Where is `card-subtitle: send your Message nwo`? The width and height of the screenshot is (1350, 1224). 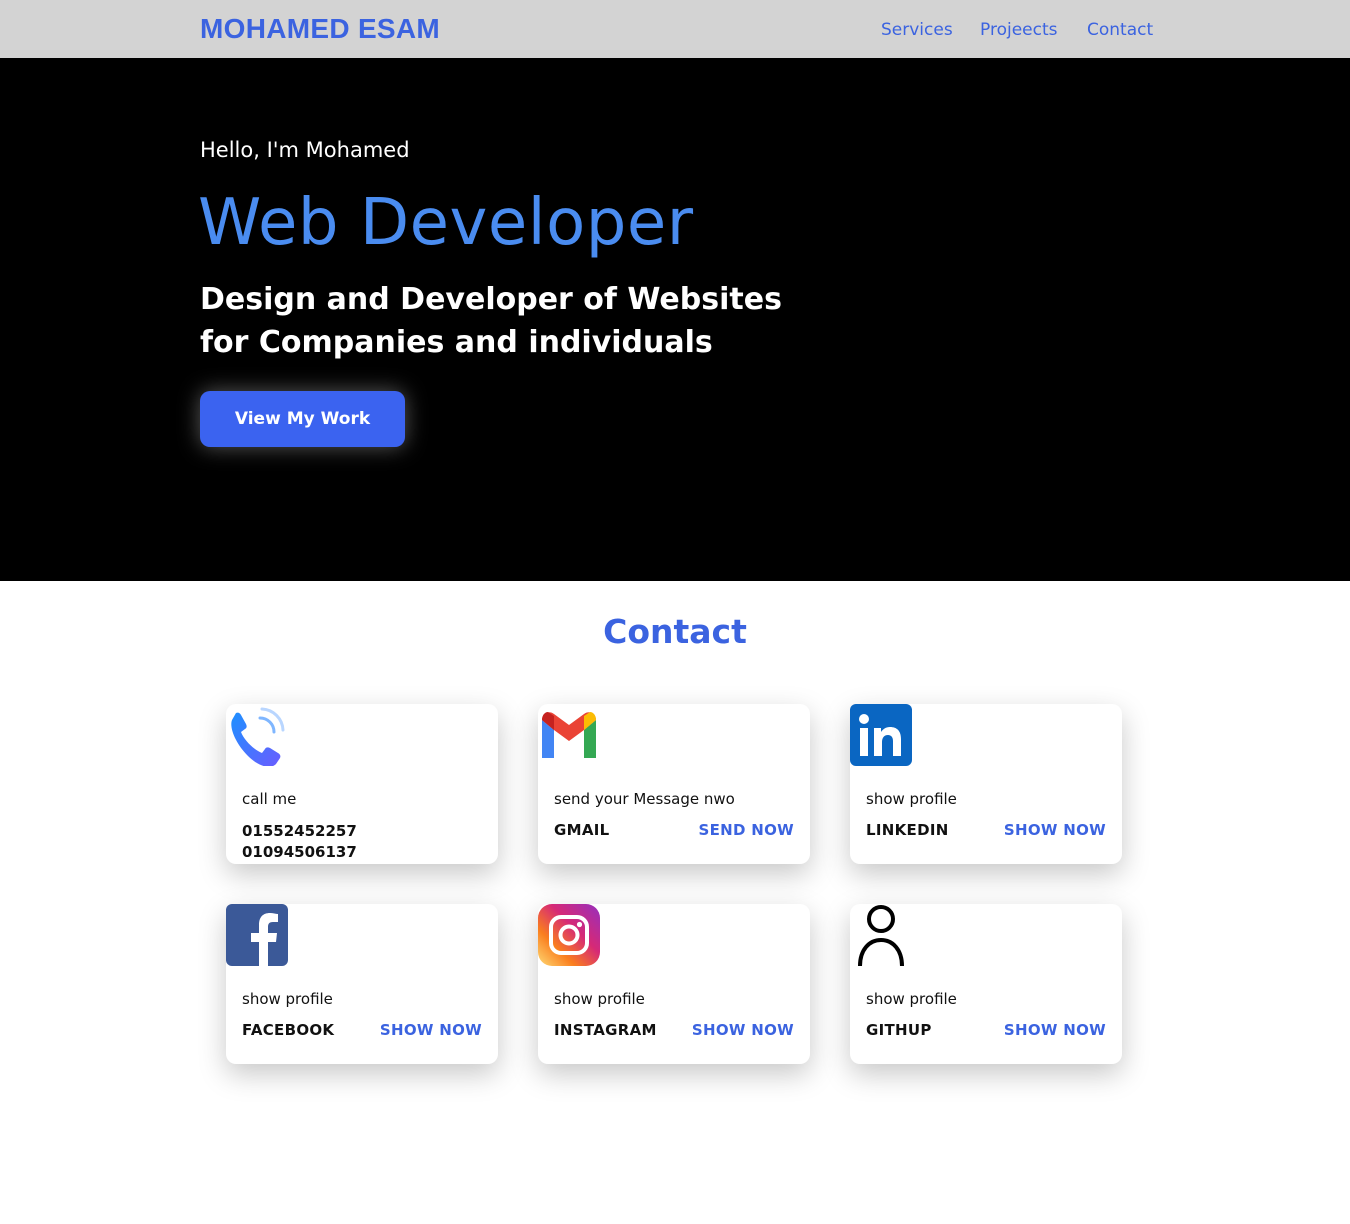 card-subtitle: send your Message nwo is located at coordinates (644, 799).